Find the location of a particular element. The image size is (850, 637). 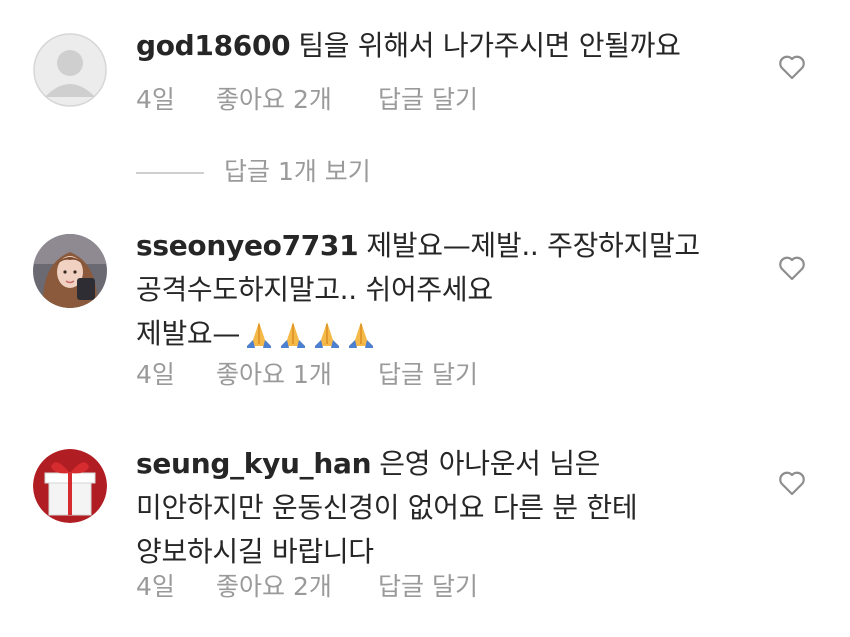

comment-body-line: 제발요— is located at coordinates (188, 333).